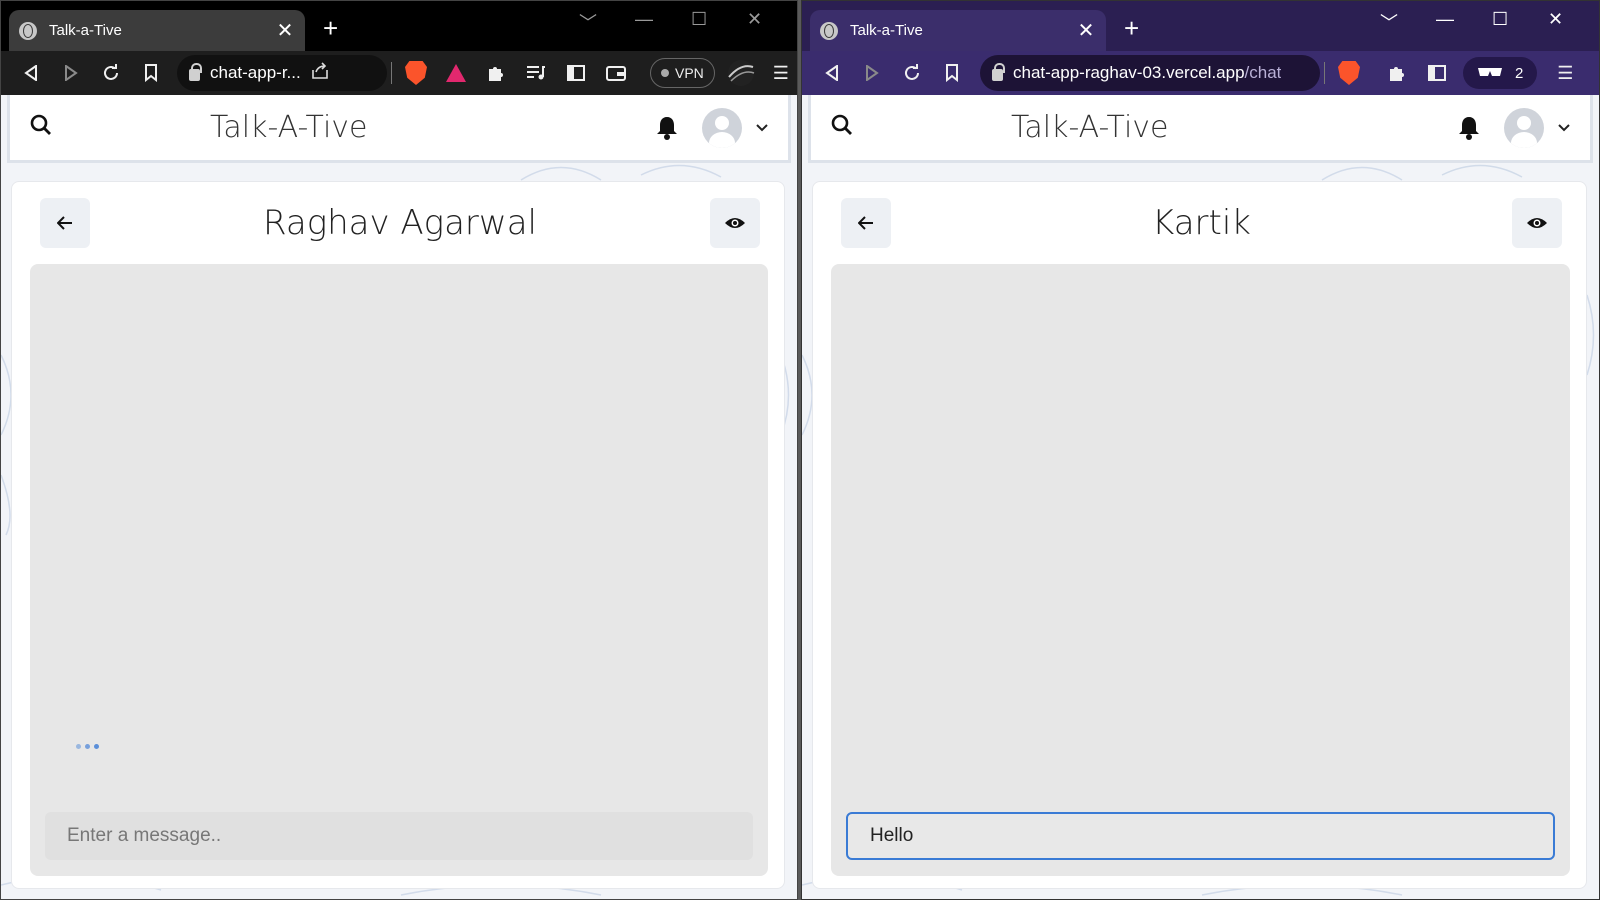 Image resolution: width=1600 pixels, height=900 pixels. I want to click on url-path: /chat, so click(1263, 72).